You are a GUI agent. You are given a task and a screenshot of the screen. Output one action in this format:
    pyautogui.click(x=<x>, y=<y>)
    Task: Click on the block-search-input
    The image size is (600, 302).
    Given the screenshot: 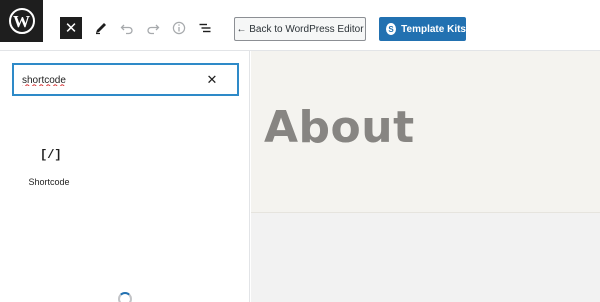 What is the action you would take?
    pyautogui.click(x=107, y=80)
    